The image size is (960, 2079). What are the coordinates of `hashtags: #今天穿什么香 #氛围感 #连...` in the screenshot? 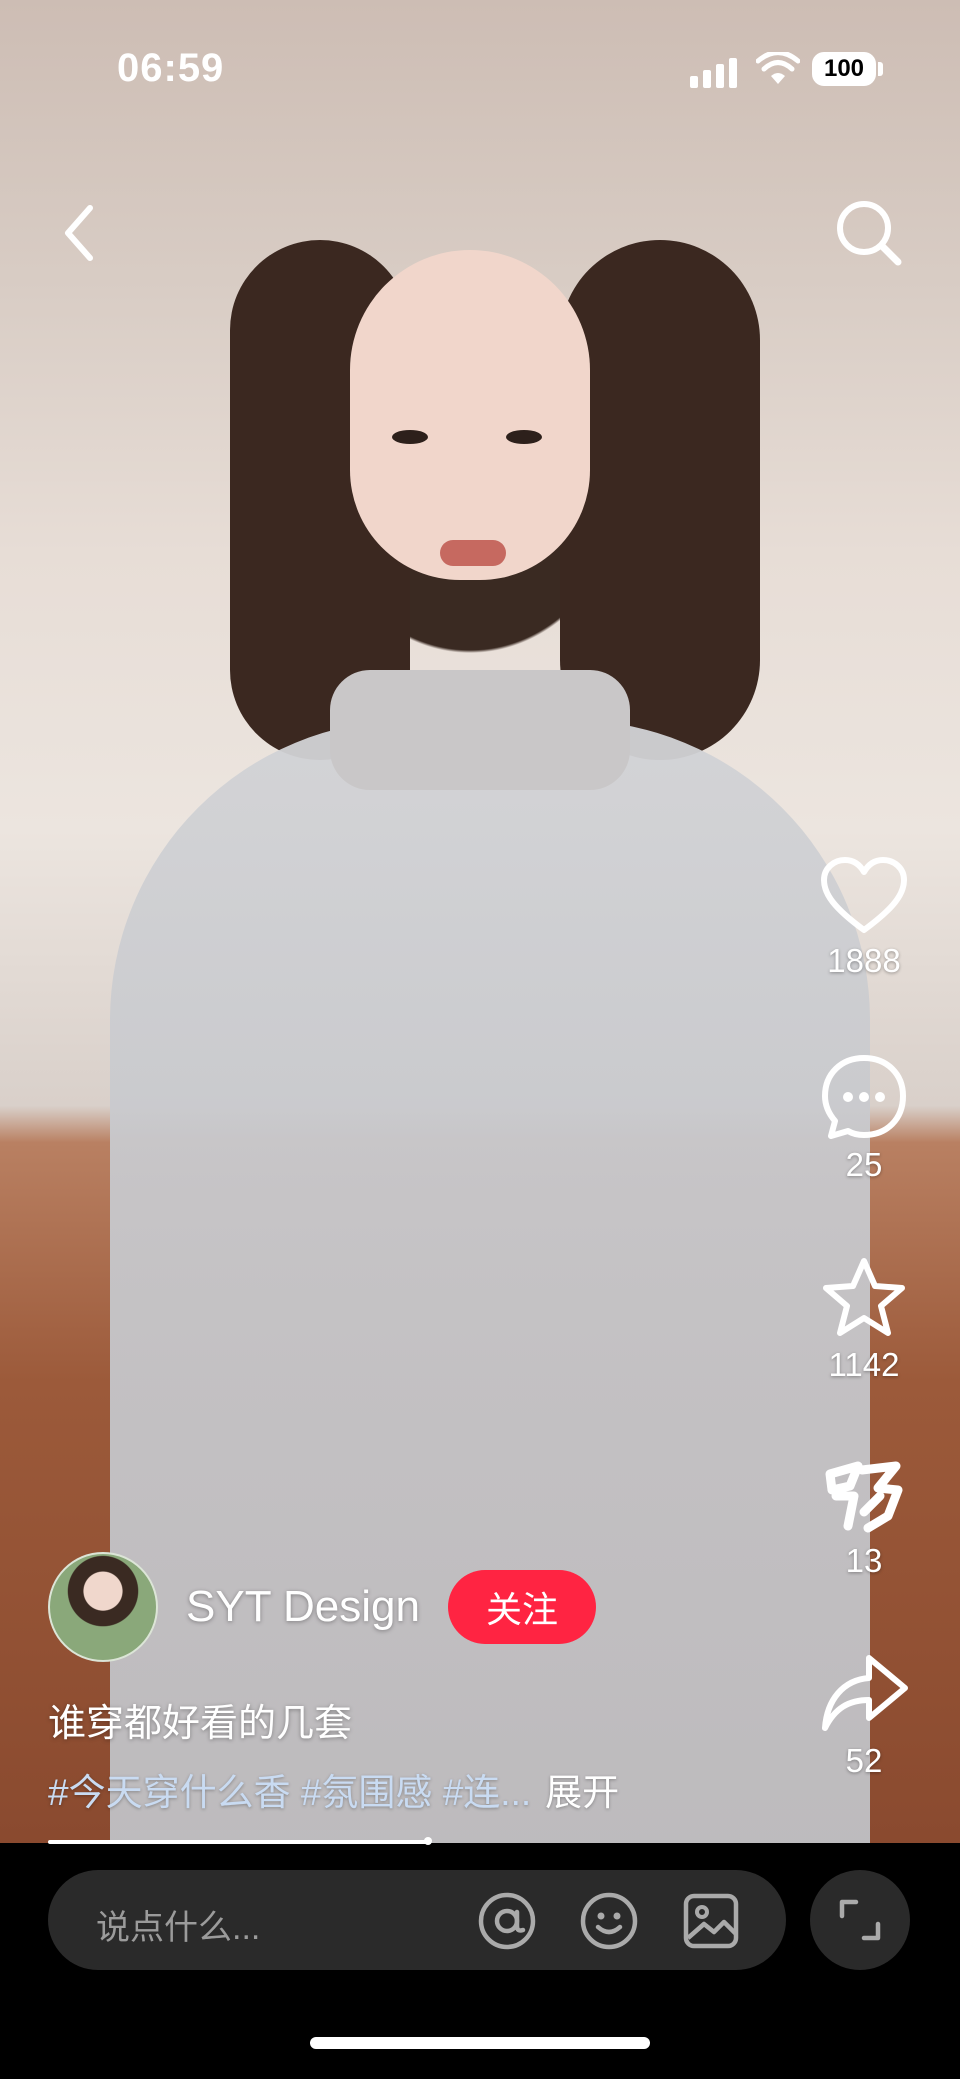 It's located at (289, 1792).